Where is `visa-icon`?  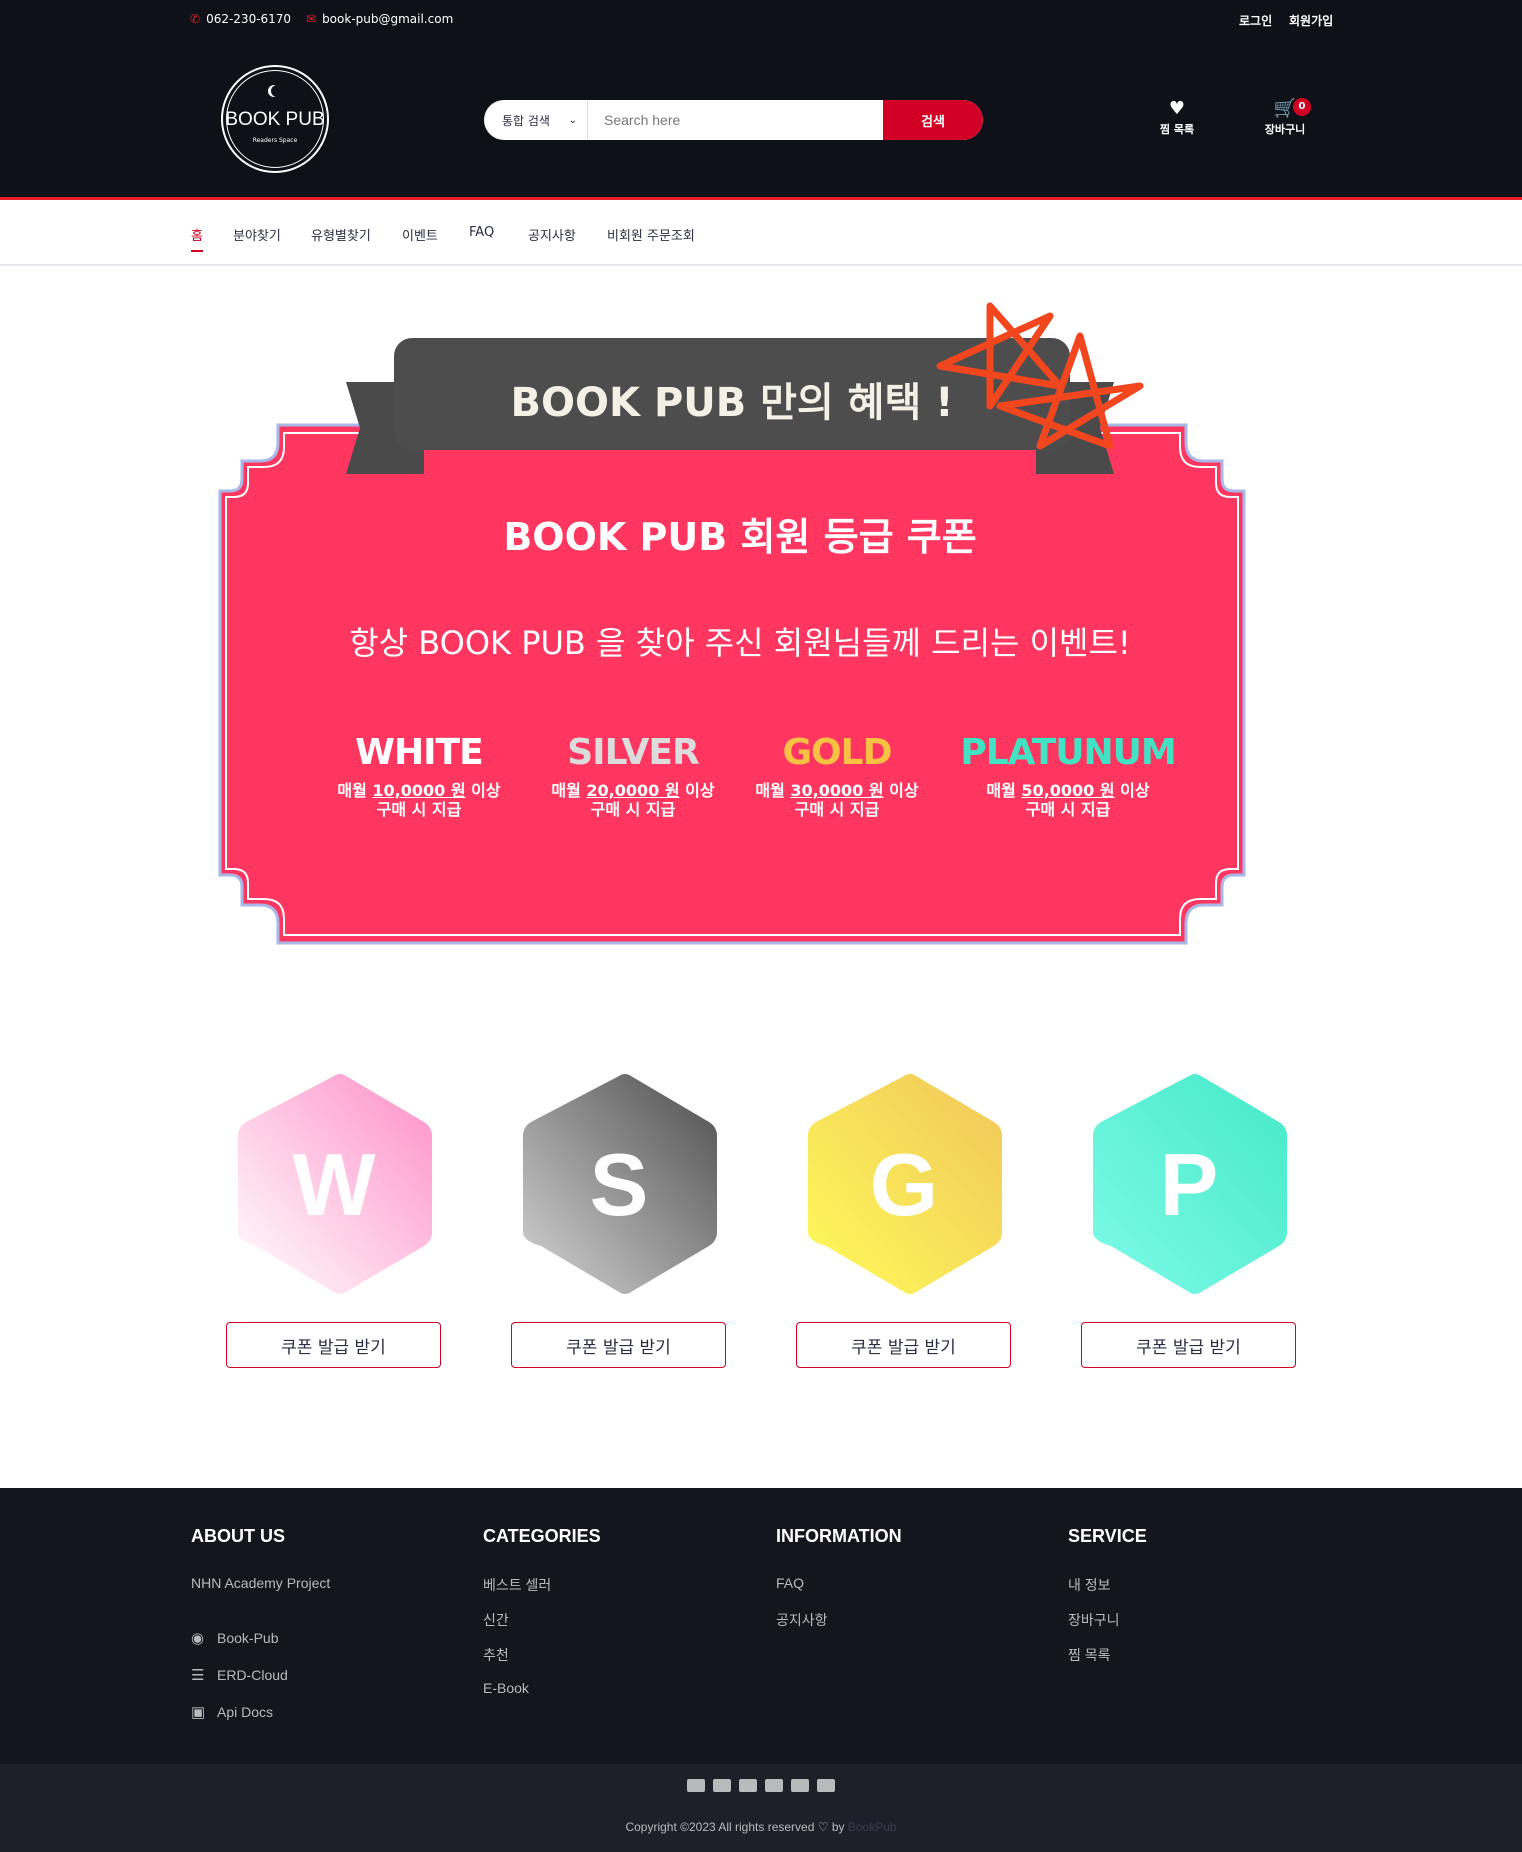 visa-icon is located at coordinates (696, 1785).